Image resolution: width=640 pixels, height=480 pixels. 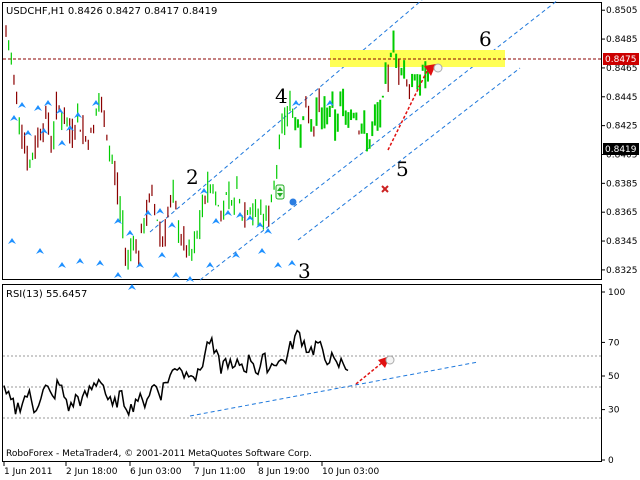 What do you see at coordinates (622, 40) in the screenshot?
I see `price-tick-label: 0.8485` at bounding box center [622, 40].